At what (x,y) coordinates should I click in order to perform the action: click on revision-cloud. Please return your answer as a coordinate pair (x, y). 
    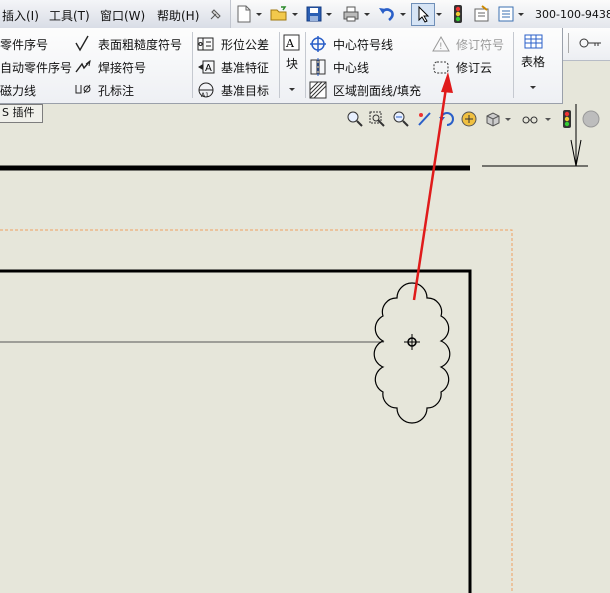
    Looking at the image, I should click on (412, 353).